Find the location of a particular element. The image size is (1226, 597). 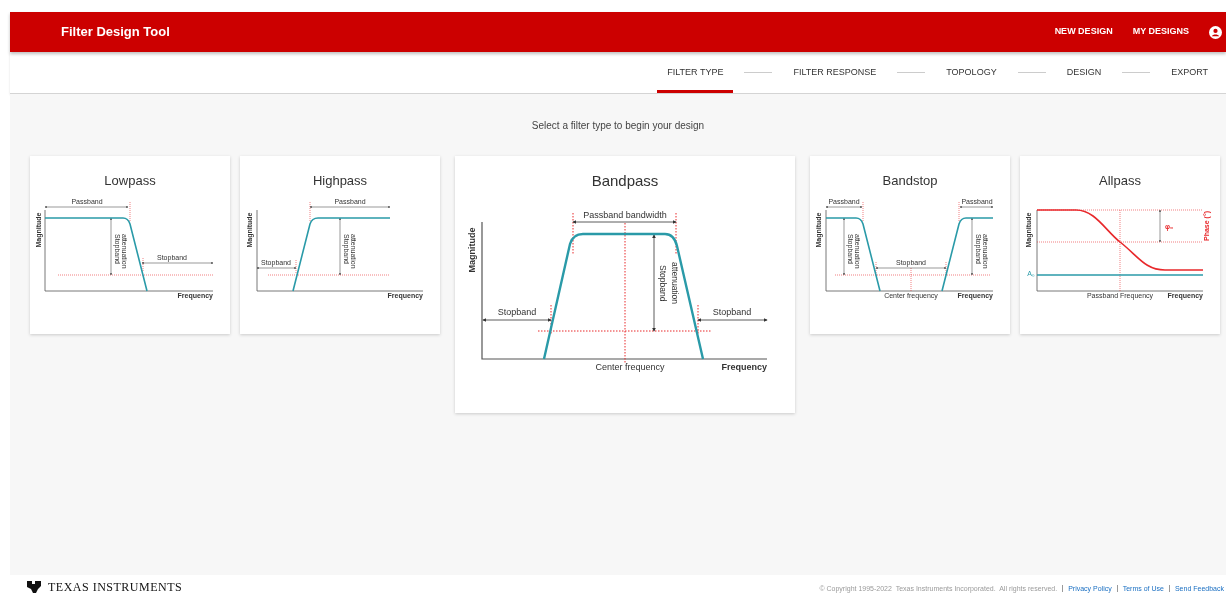

nav-link: NEW DESIGN is located at coordinates (1083, 32).